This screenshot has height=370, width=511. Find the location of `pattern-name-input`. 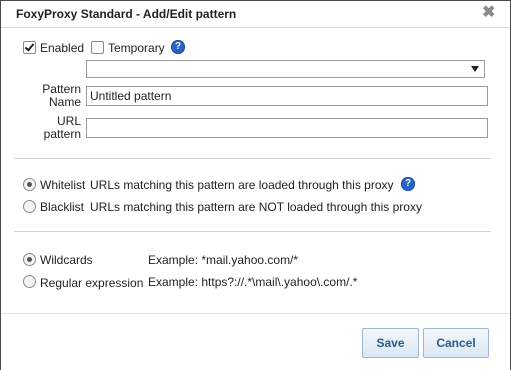

pattern-name-input is located at coordinates (287, 96).